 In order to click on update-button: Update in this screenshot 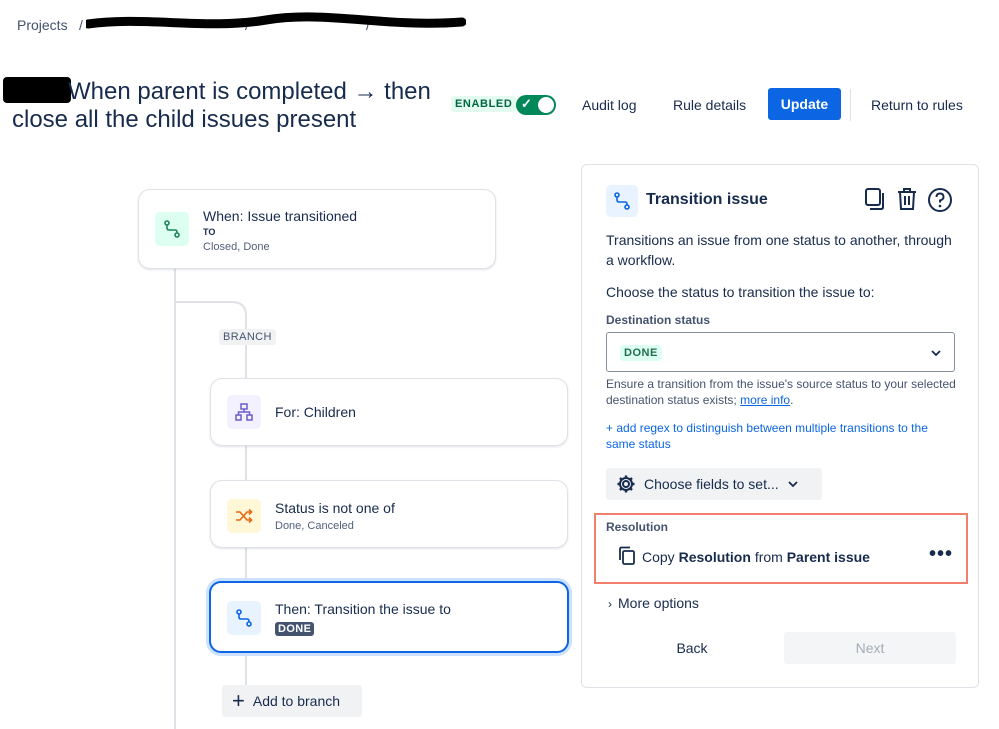, I will do `click(804, 104)`.